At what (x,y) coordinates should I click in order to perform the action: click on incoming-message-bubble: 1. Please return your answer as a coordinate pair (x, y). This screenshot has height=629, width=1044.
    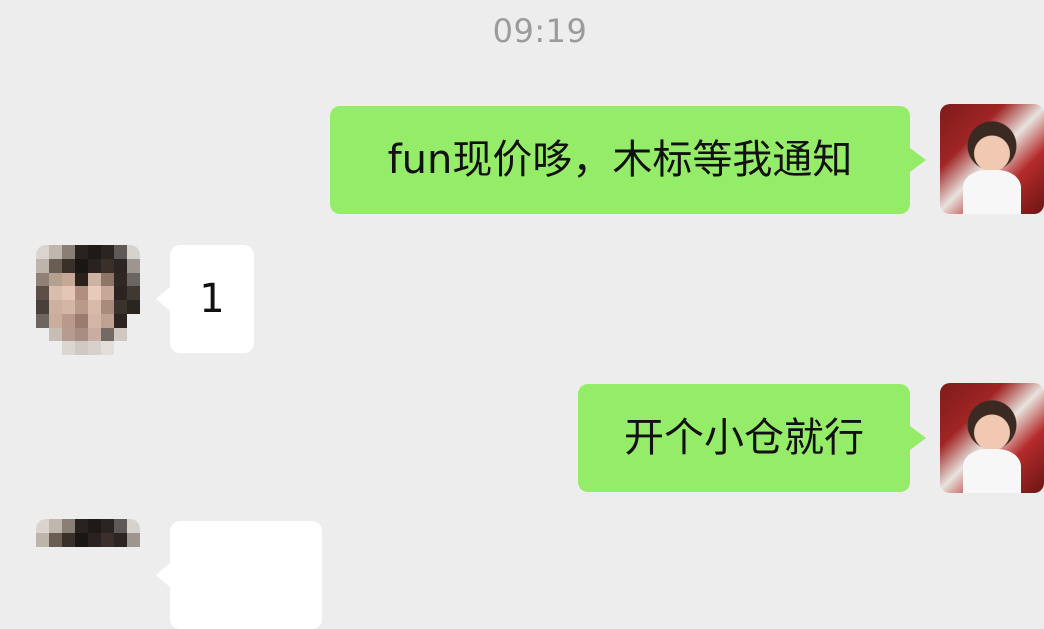
    Looking at the image, I should click on (205, 299).